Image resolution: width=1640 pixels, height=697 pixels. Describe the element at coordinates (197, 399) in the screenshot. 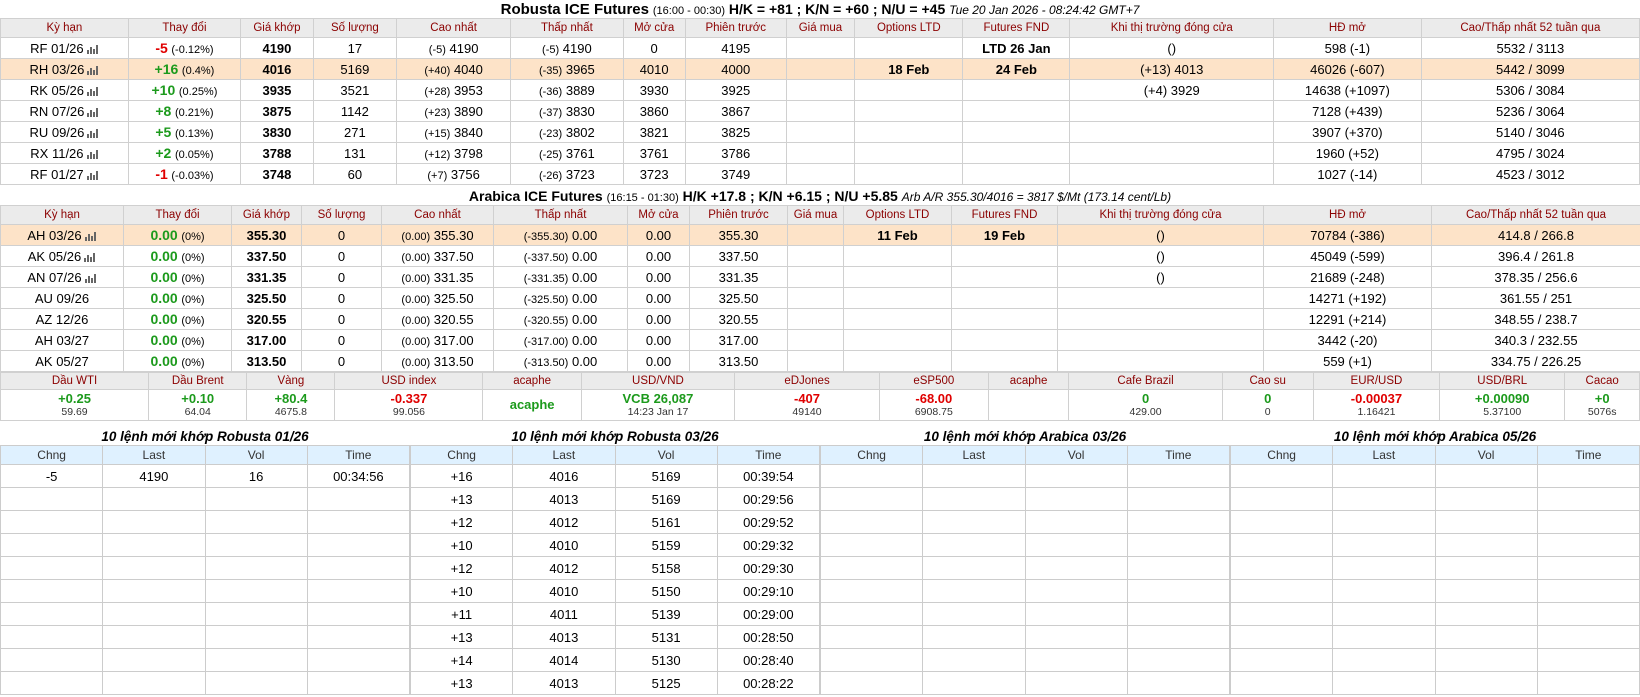

I see `market-value: +0.10` at that location.